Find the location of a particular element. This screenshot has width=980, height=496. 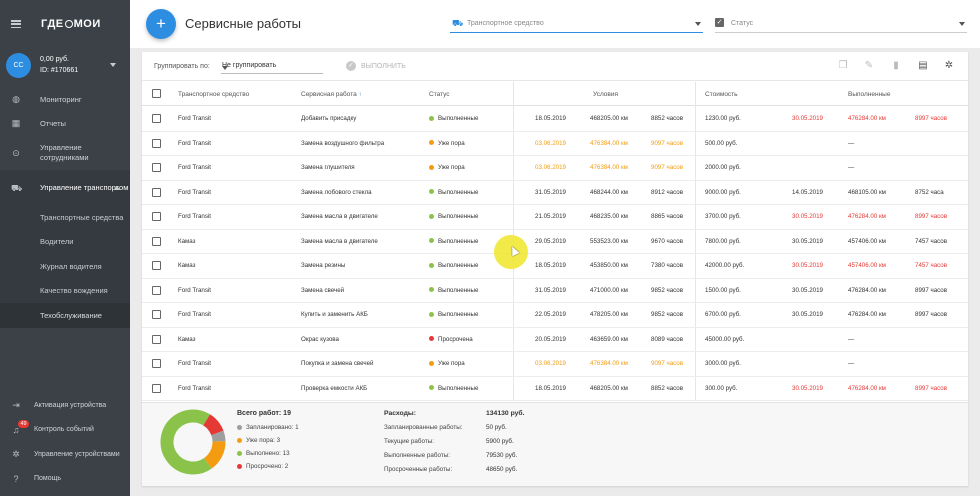

col-done: Выполненные is located at coordinates (869, 94).